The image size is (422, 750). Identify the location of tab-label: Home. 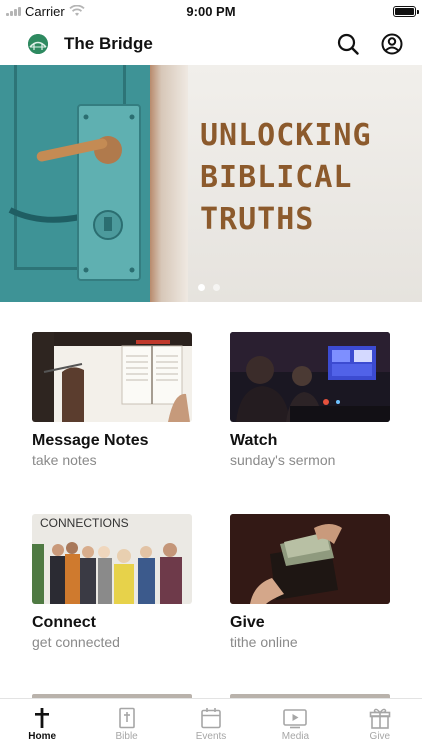
(42, 736).